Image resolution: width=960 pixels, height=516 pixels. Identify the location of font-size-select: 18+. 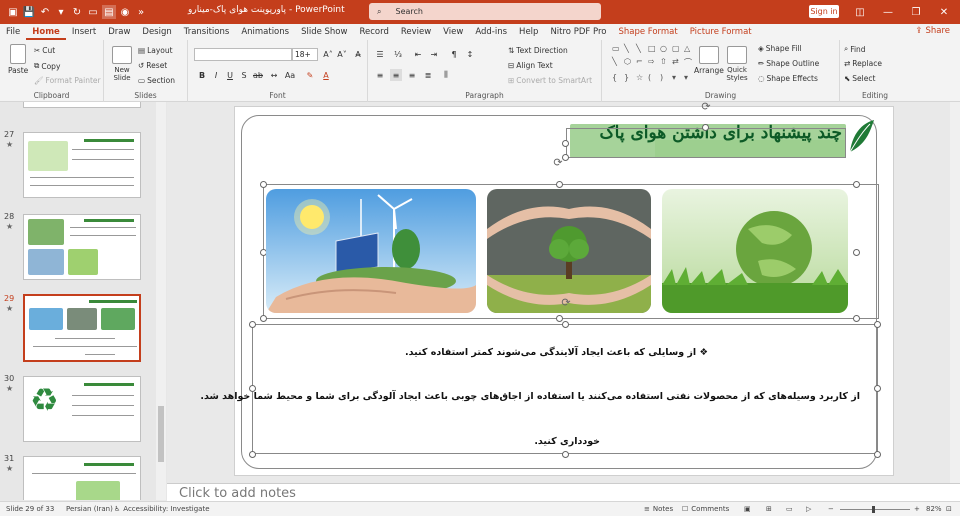
(305, 54).